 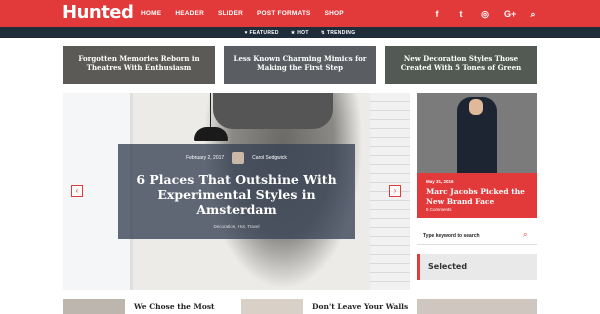 What do you see at coordinates (77, 191) in the screenshot?
I see `slider-prev-button: ‹` at bounding box center [77, 191].